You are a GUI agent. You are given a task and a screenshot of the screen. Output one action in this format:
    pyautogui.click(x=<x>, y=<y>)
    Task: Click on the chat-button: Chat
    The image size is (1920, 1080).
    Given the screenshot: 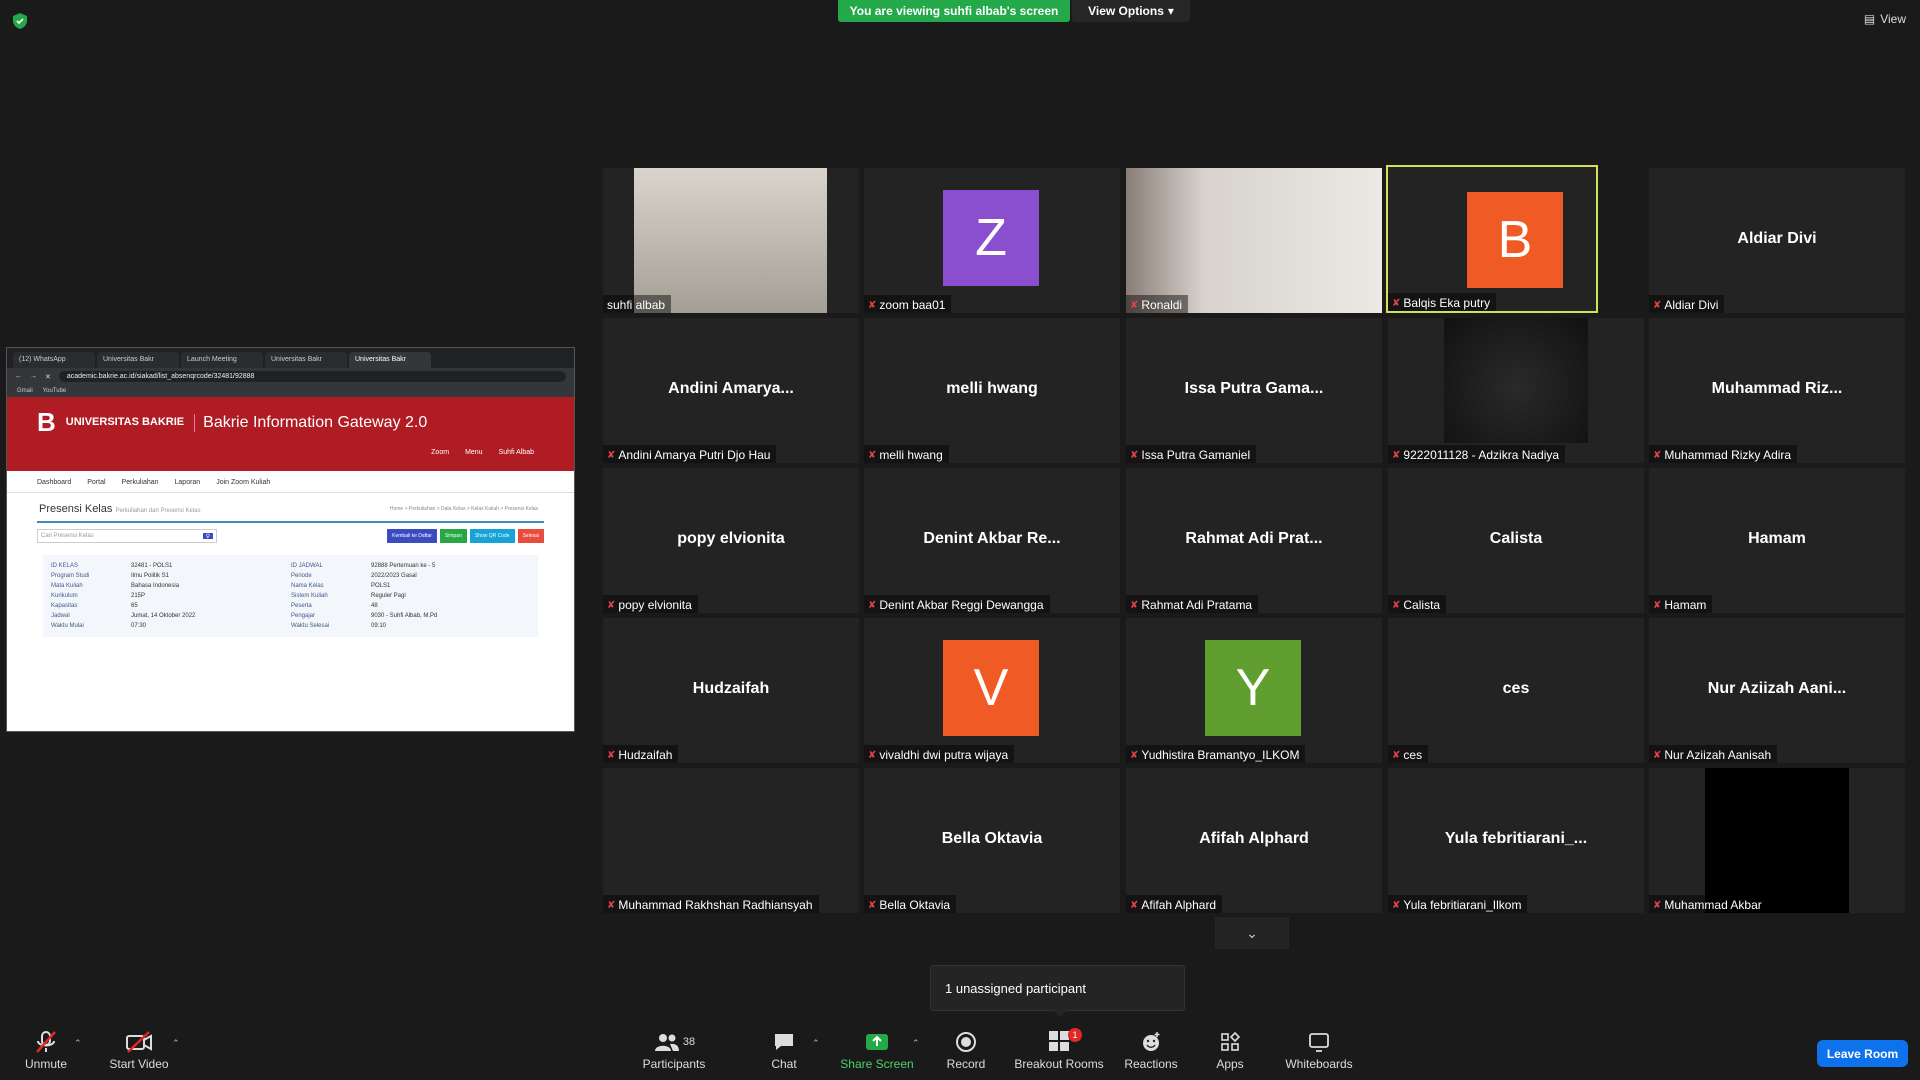 What is the action you would take?
    pyautogui.click(x=784, y=1049)
    